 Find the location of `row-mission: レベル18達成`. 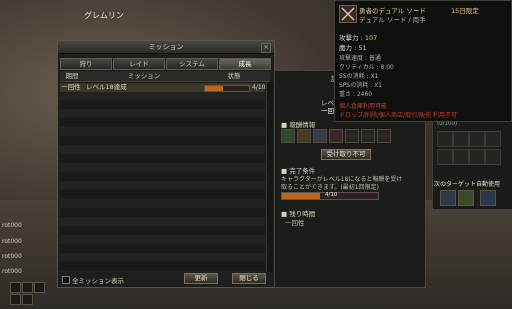

row-mission: レベル18達成 is located at coordinates (106, 87).